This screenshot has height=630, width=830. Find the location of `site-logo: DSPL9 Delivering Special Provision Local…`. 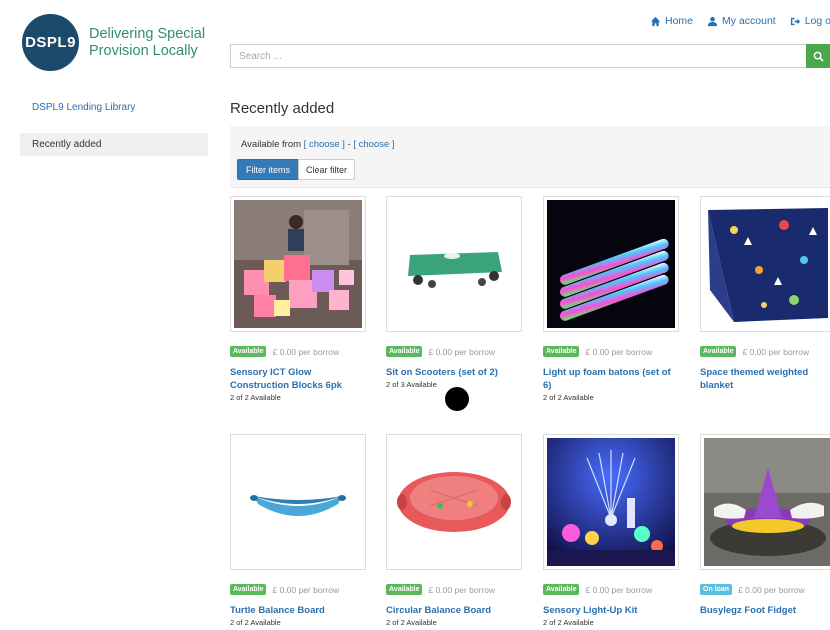

site-logo: DSPL9 Delivering Special Provision Local… is located at coordinates (113, 42).